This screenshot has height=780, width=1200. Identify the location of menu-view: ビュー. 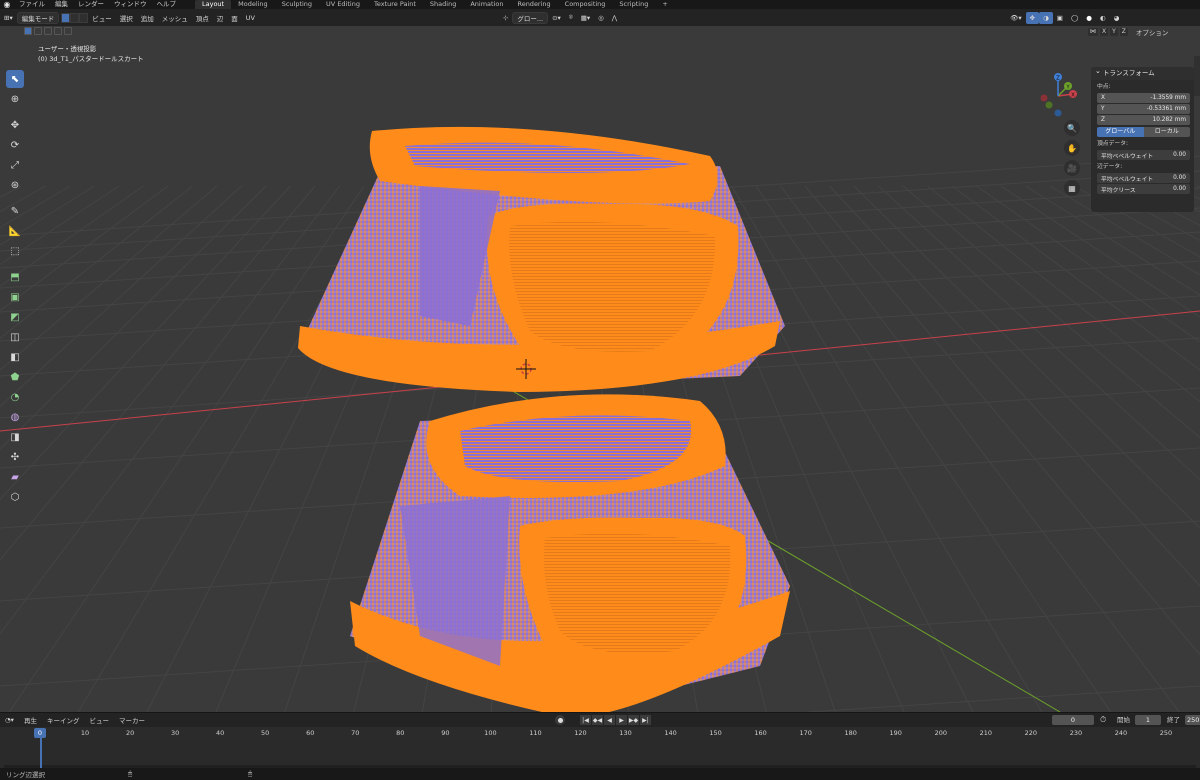
(102, 18).